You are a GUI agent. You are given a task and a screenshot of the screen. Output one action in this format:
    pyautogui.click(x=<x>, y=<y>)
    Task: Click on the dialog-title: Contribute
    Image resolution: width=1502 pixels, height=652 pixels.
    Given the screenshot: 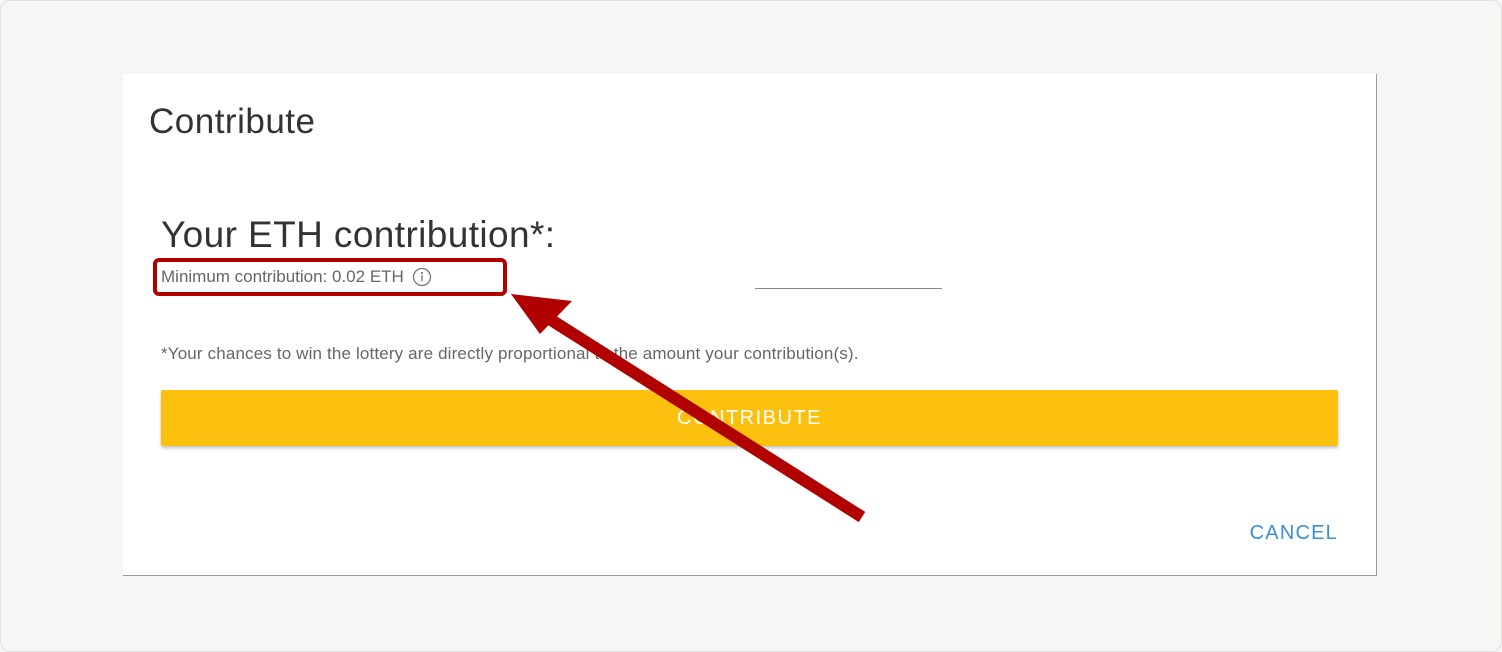 What is the action you would take?
    pyautogui.click(x=232, y=121)
    